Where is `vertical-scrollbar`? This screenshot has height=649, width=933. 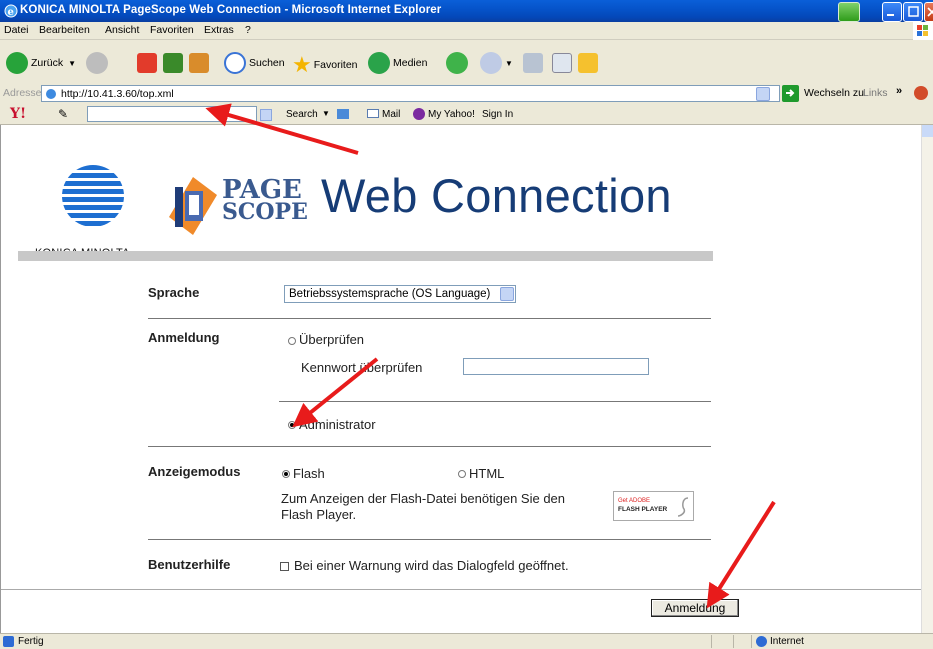
vertical-scrollbar is located at coordinates (927, 379).